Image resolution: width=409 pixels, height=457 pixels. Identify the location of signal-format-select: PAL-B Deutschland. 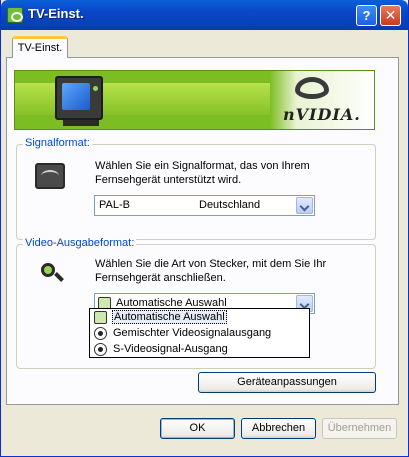
(204, 205).